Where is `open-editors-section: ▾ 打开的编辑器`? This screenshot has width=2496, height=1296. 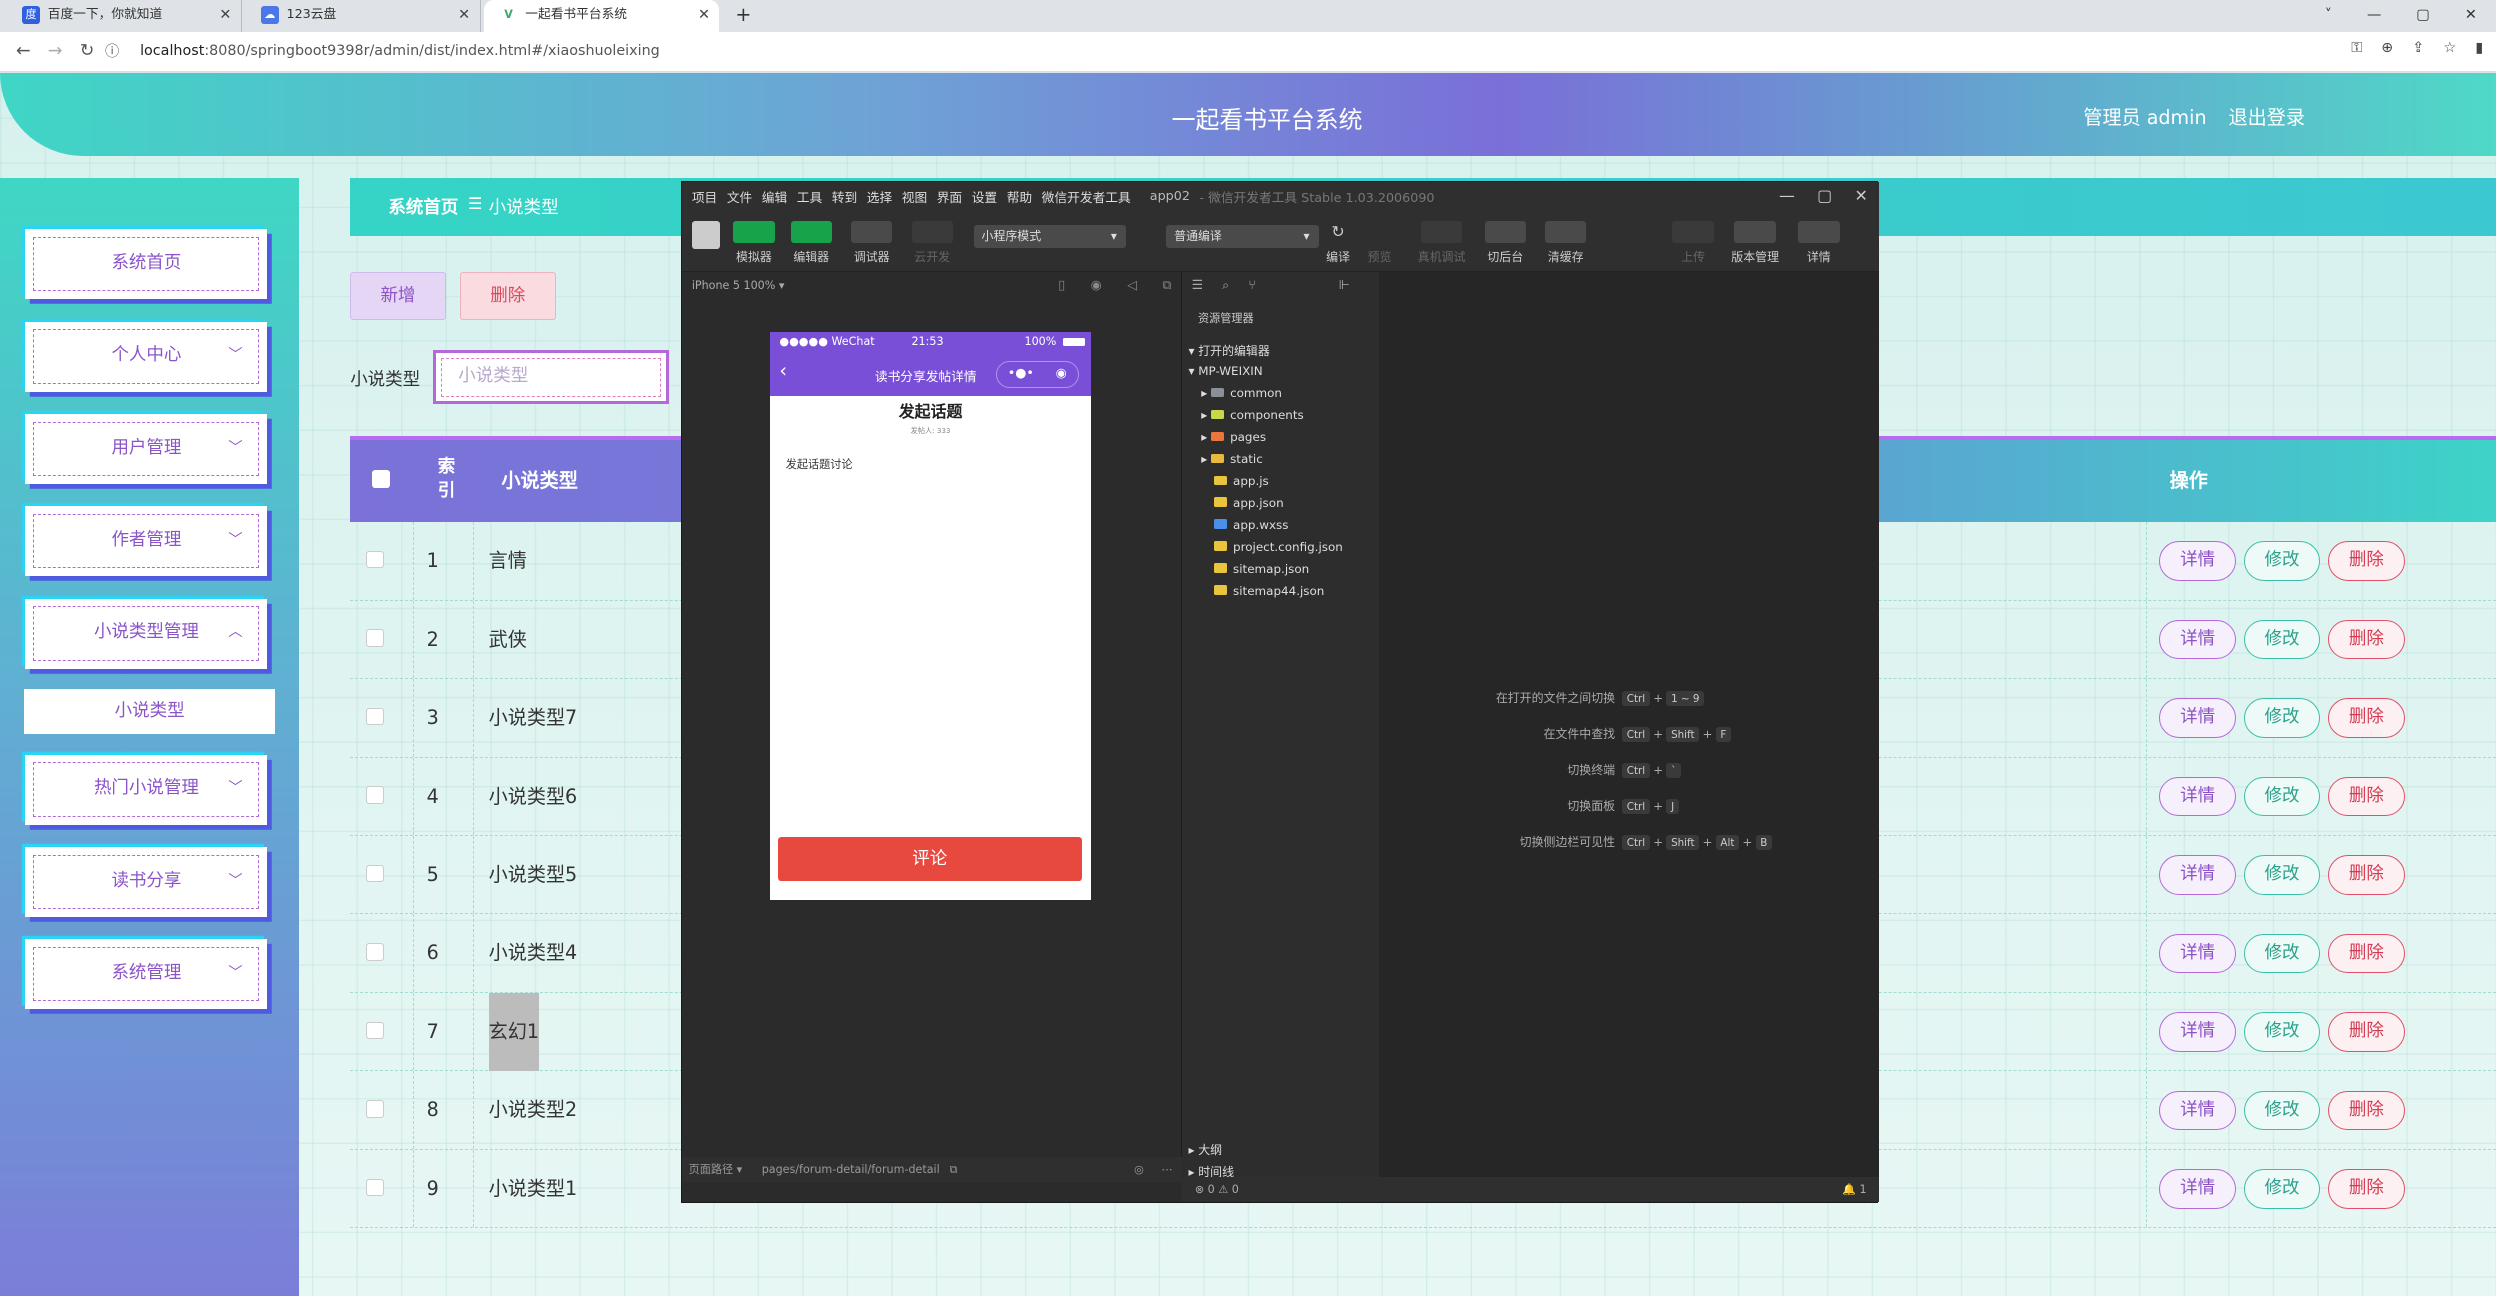
open-editors-section: ▾ 打开的编辑器 is located at coordinates (1228, 350).